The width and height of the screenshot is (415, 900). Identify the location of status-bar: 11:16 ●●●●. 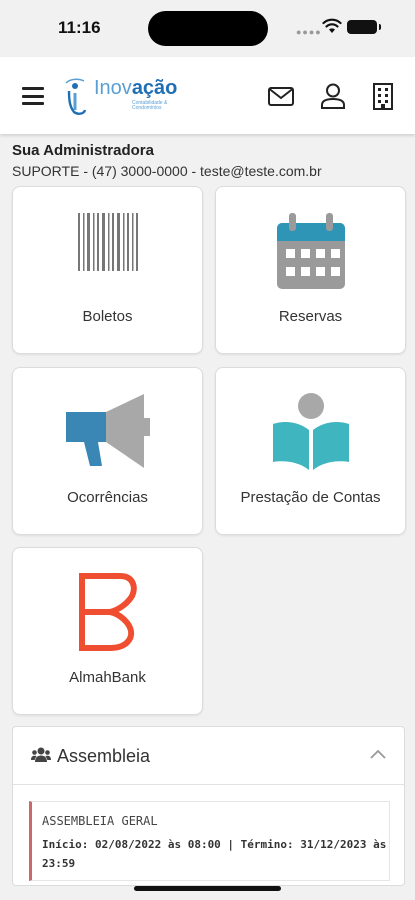
(207, 28).